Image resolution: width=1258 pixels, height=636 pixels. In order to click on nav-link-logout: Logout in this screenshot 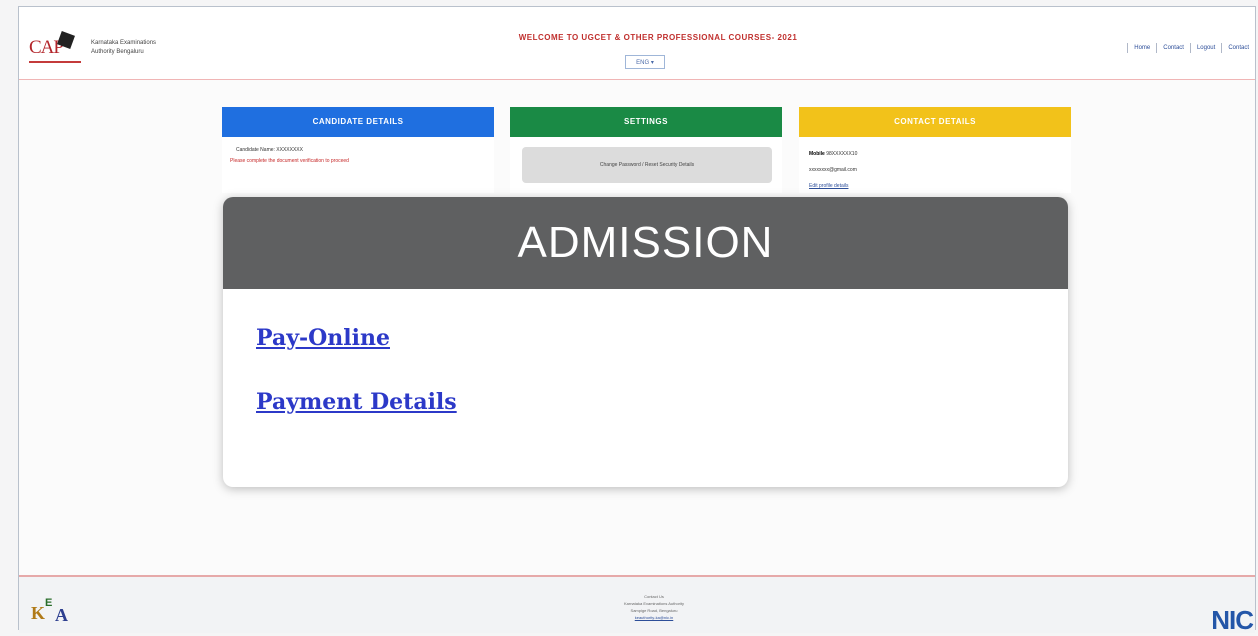, I will do `click(1205, 48)`.